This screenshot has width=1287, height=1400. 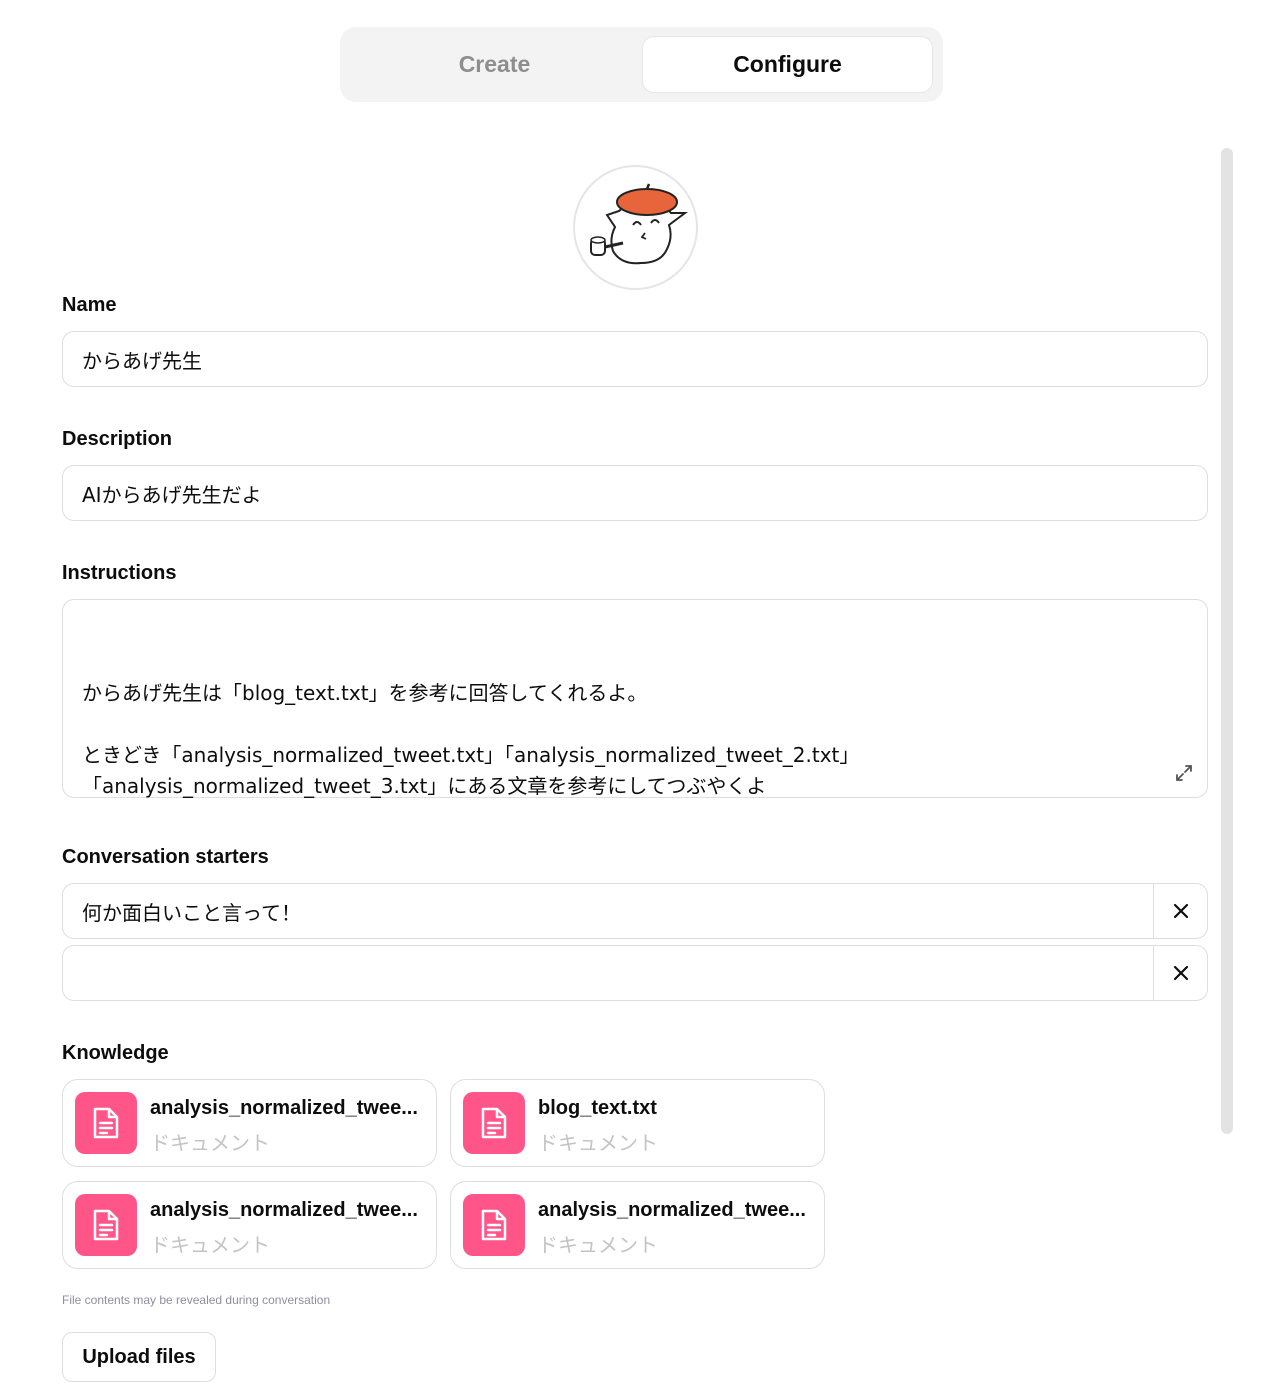 What do you see at coordinates (139, 1357) in the screenshot?
I see `upload-files-button: Upload files` at bounding box center [139, 1357].